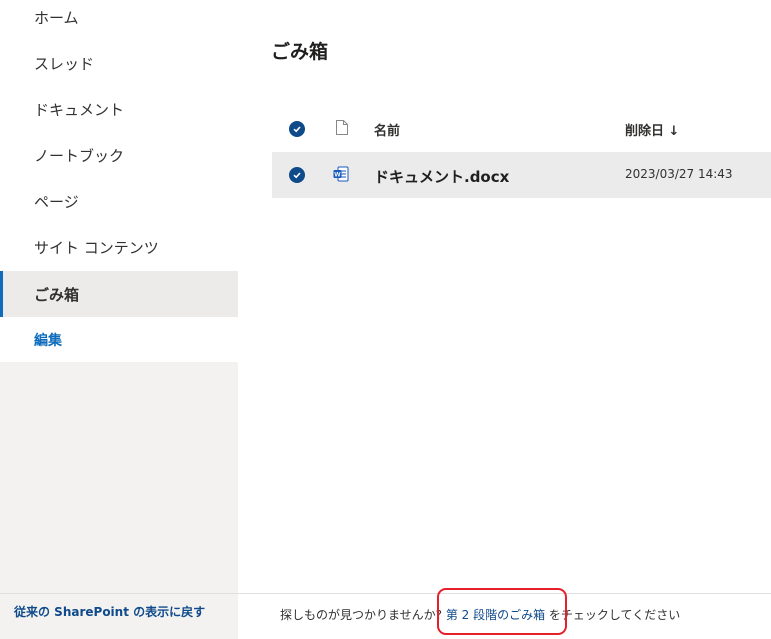 This screenshot has width=771, height=639. I want to click on table-row: W ドキュメント.docx 2023/03/27 14:43, so click(521, 175).